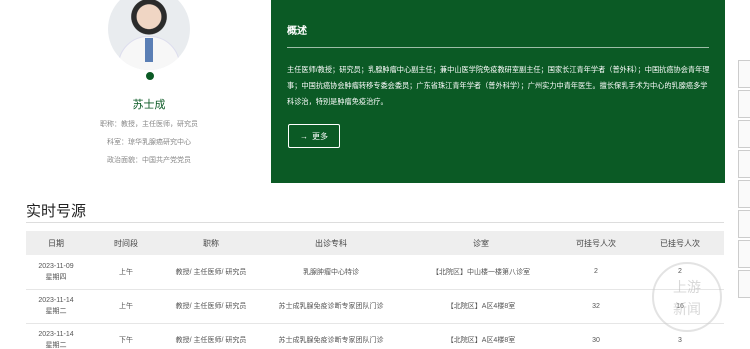 The height and width of the screenshot is (349, 750). What do you see at coordinates (481, 243) in the screenshot?
I see `col-room: 诊室` at bounding box center [481, 243].